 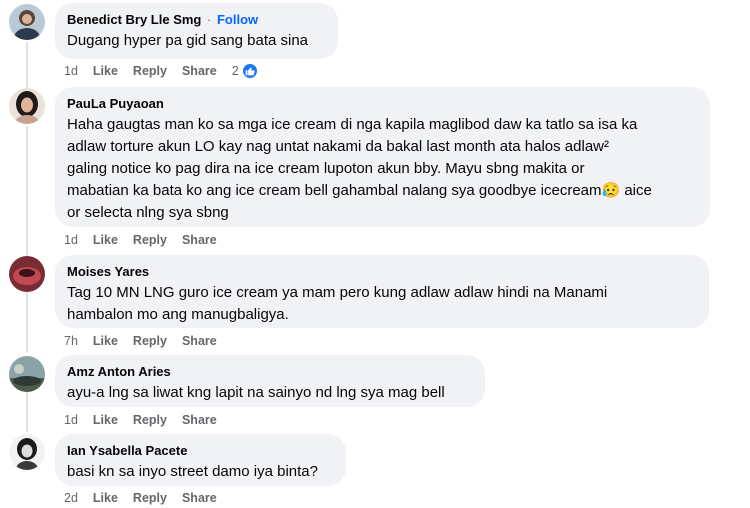 What do you see at coordinates (270, 371) in the screenshot?
I see `comment-author: Amz Anton Aries` at bounding box center [270, 371].